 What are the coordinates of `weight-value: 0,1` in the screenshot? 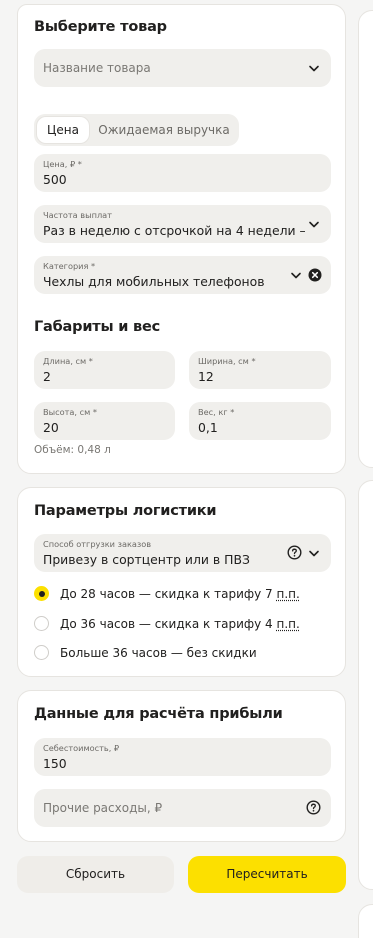 It's located at (208, 427).